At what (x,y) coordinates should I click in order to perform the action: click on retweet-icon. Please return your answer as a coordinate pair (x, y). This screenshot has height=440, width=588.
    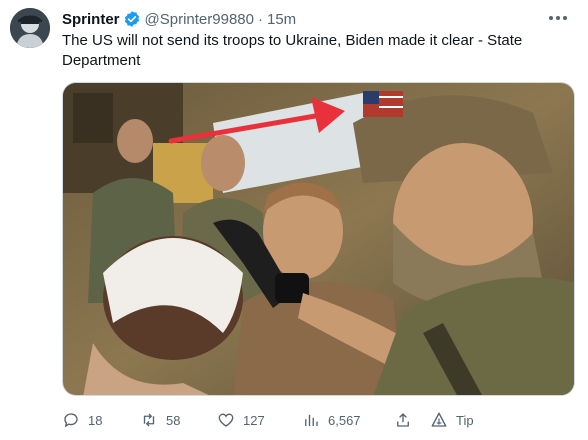
    Looking at the image, I should click on (149, 420).